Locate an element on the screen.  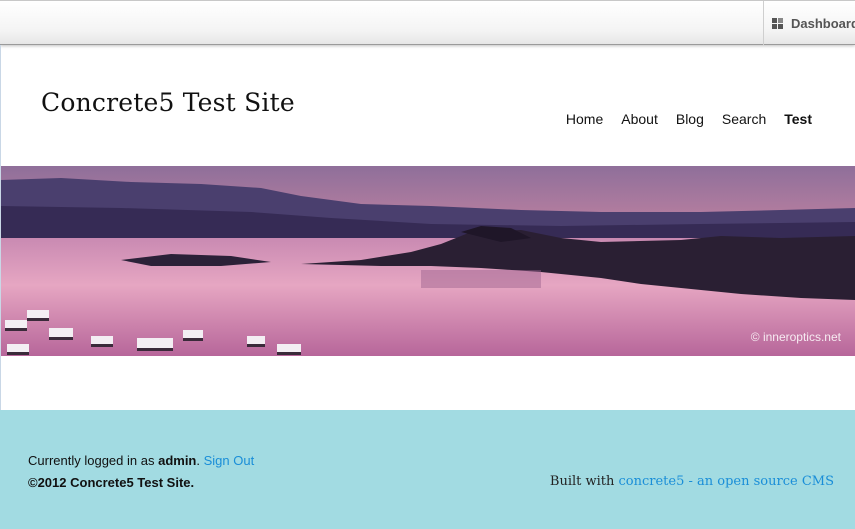
nav-about: About is located at coordinates (639, 119).